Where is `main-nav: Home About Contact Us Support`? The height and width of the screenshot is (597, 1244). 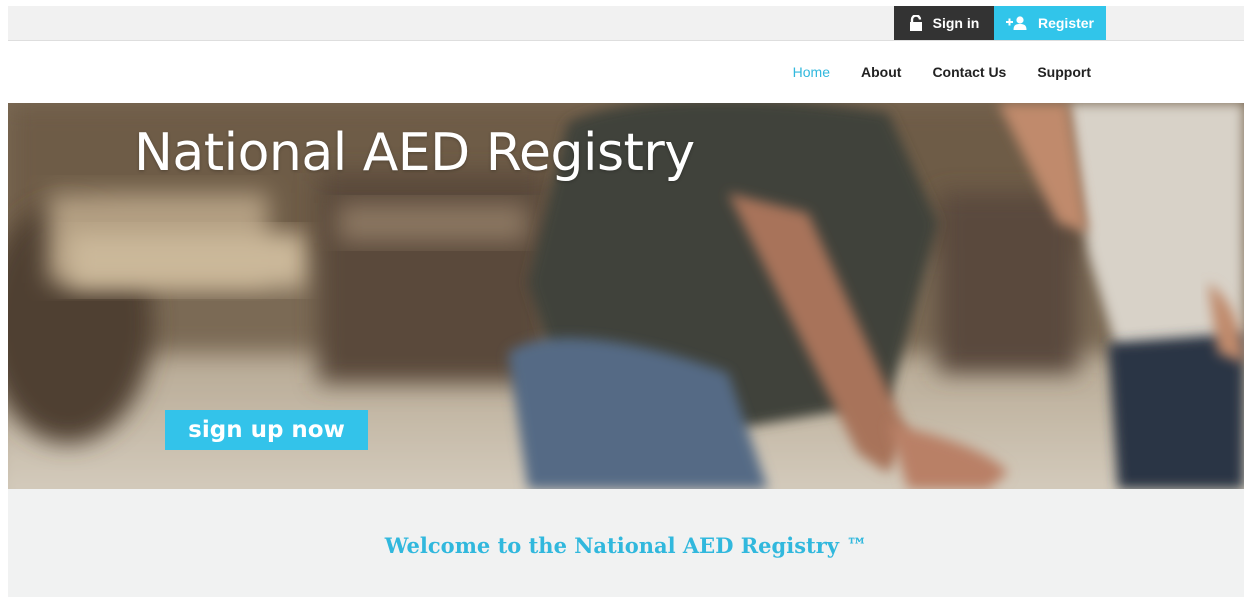
main-nav: Home About Contact Us Support is located at coordinates (926, 72).